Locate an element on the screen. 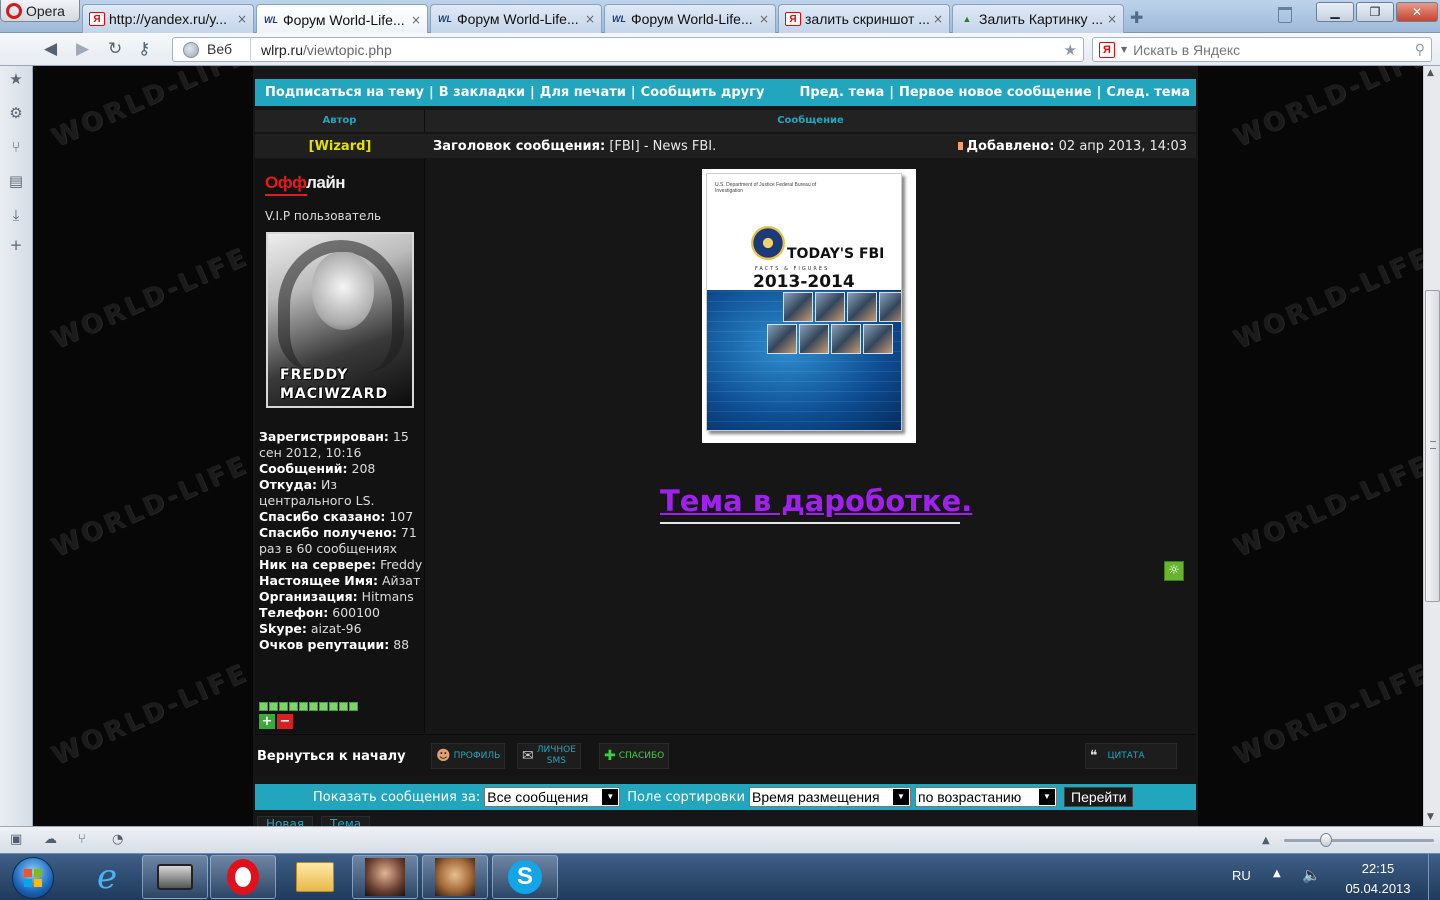 This screenshot has width=1440, height=900. settings-gear-icon: ⚙ is located at coordinates (16, 113).